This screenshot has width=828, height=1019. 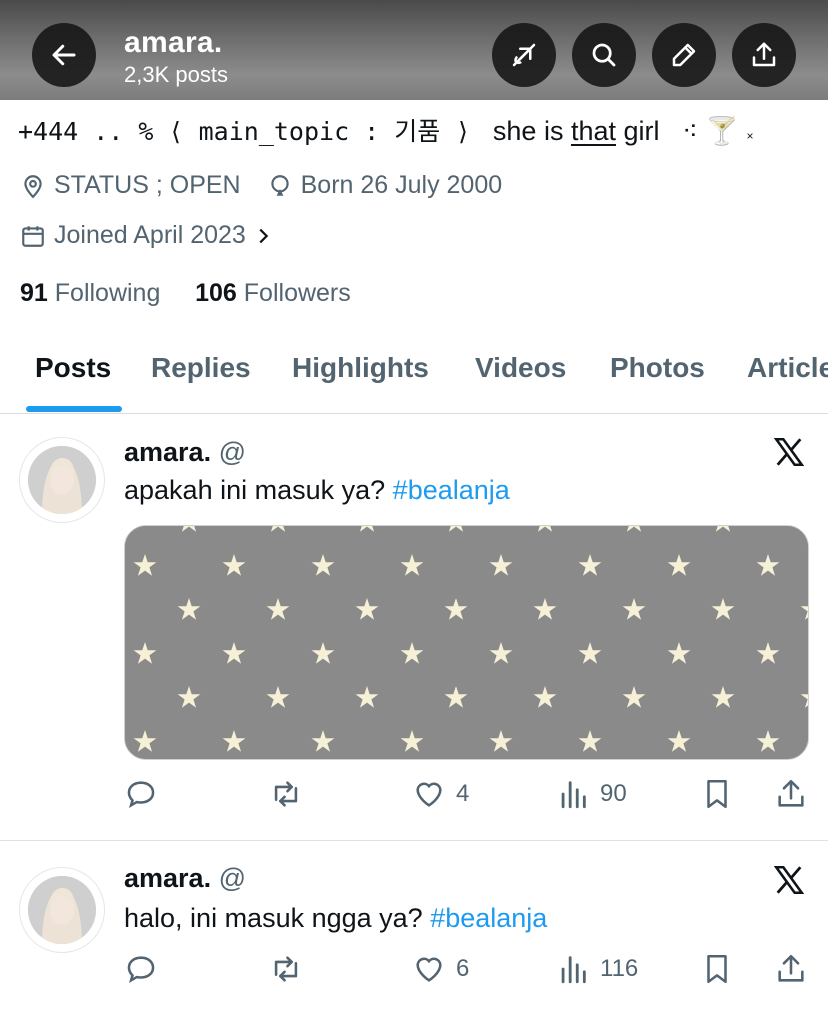 I want to click on edit-icon, so click(x=684, y=55).